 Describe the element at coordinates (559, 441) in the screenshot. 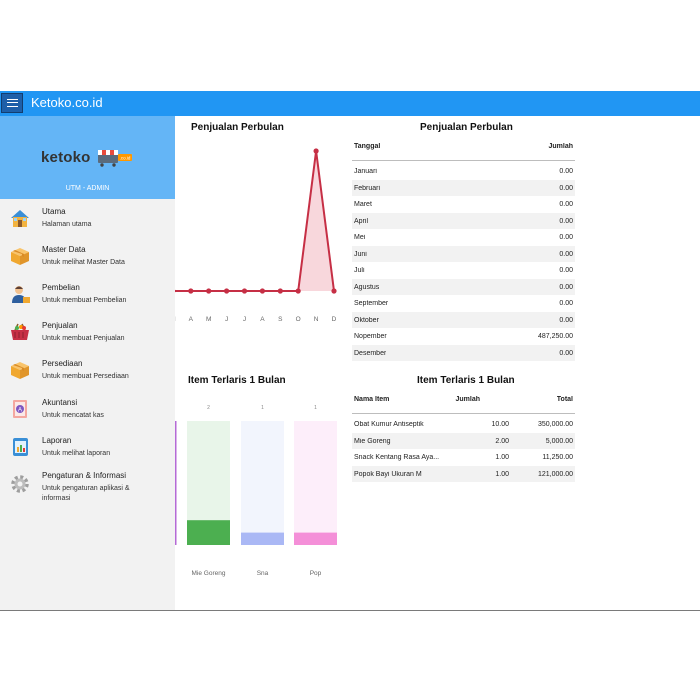

I see `cell-total: 5,000.00` at that location.